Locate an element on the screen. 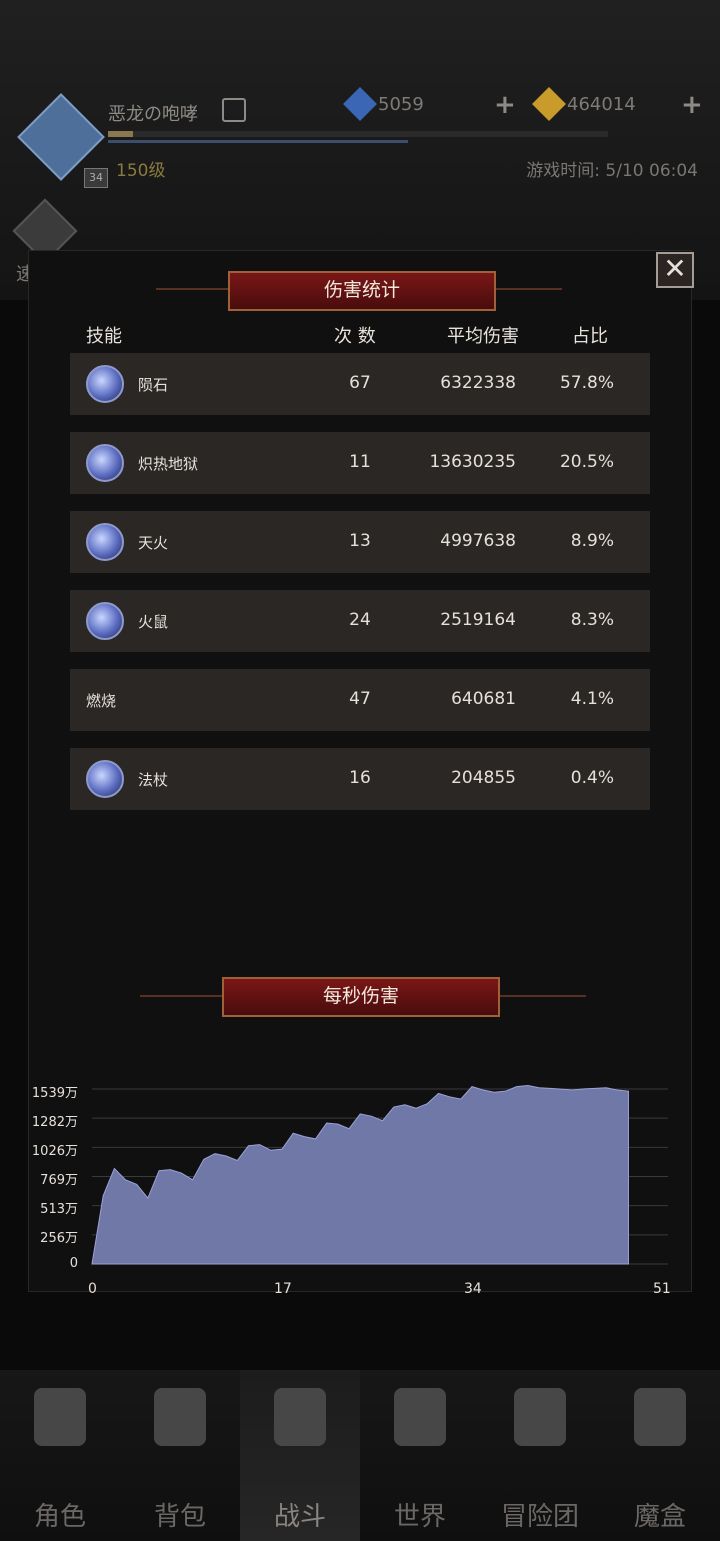  inferno-icon is located at coordinates (105, 463).